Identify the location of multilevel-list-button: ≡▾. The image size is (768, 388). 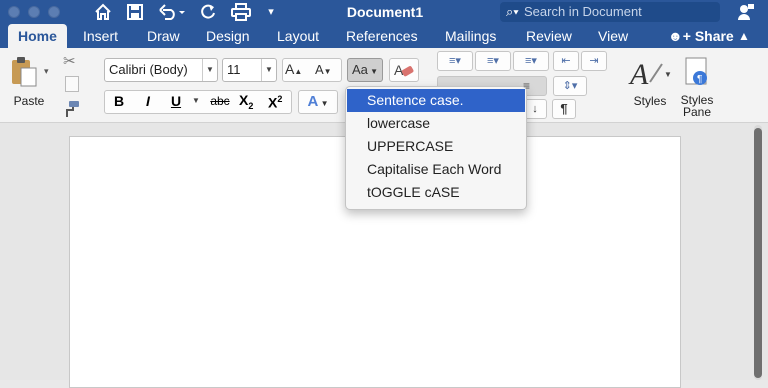
(531, 61).